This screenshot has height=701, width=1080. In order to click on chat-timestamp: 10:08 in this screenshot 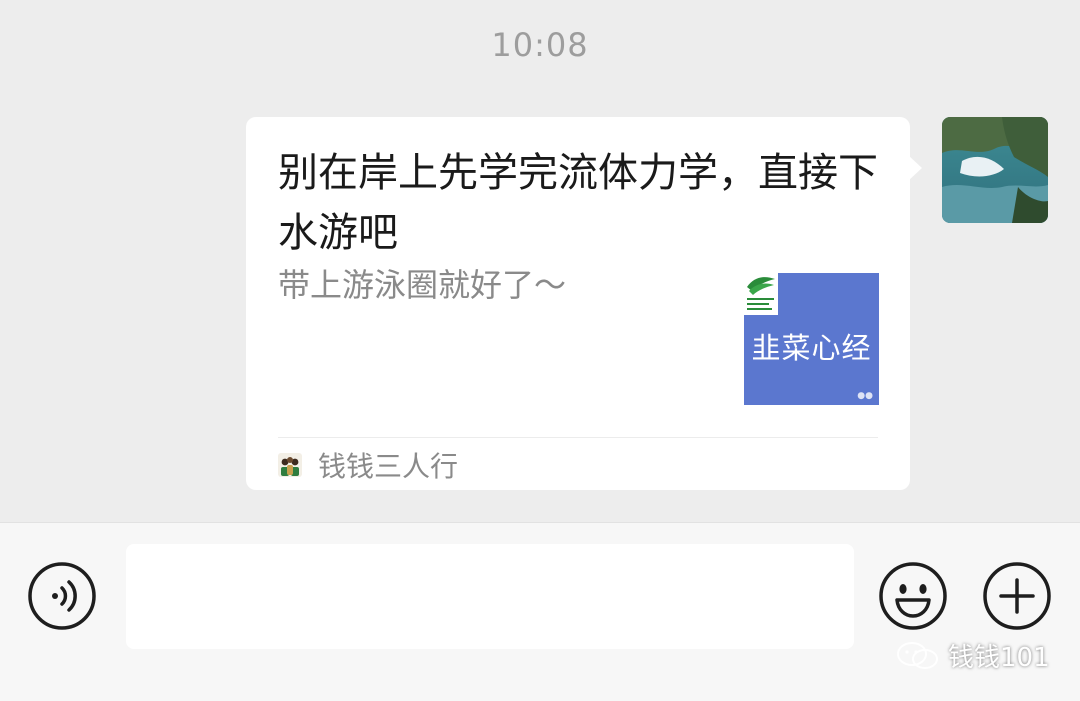, I will do `click(540, 45)`.